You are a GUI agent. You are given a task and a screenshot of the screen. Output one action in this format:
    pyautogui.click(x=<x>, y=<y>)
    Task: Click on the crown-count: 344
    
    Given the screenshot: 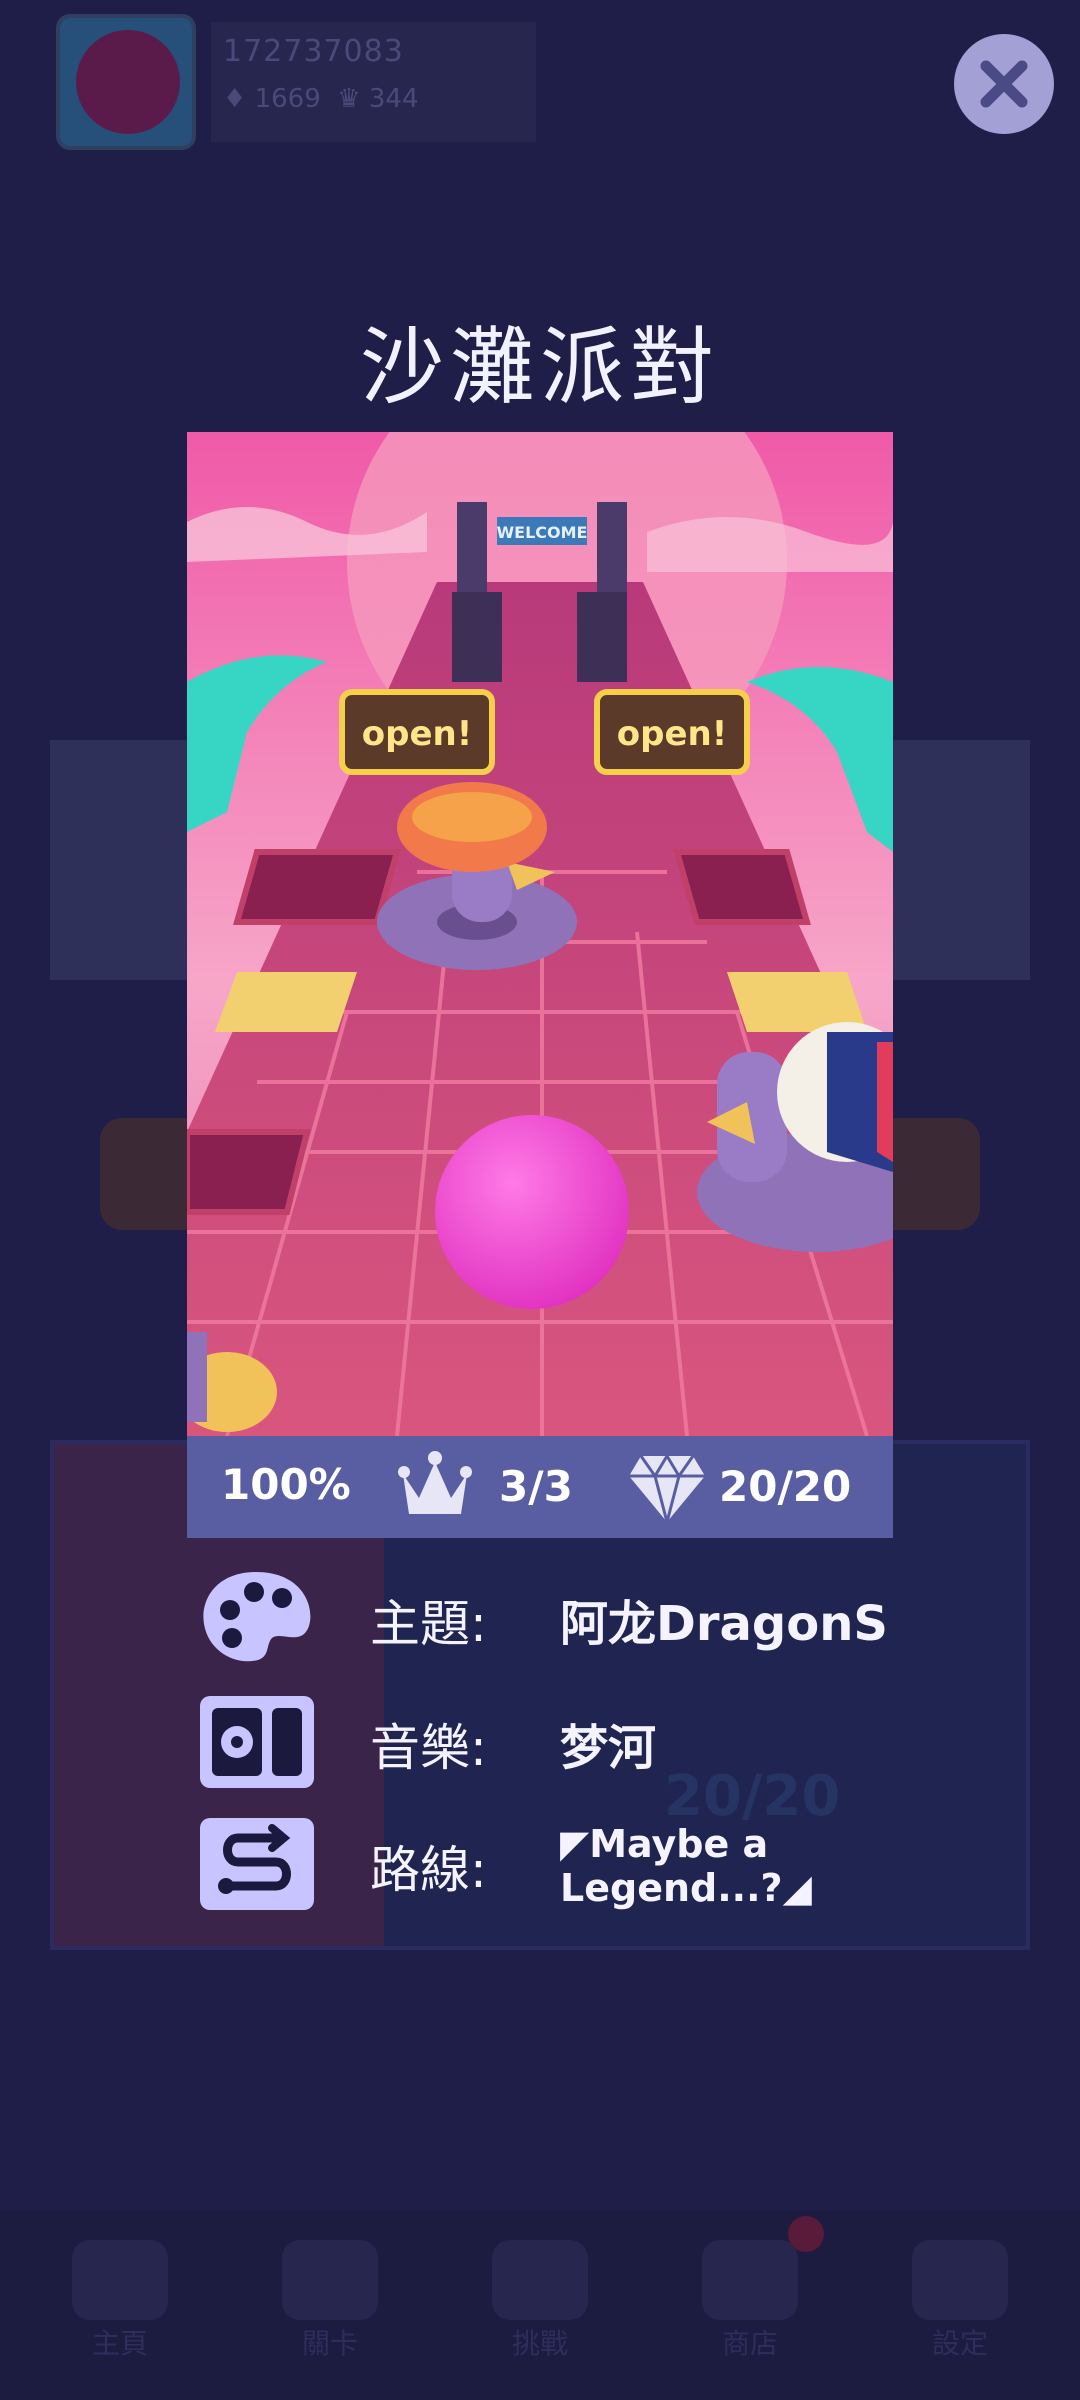 What is the action you would take?
    pyautogui.click(x=393, y=99)
    